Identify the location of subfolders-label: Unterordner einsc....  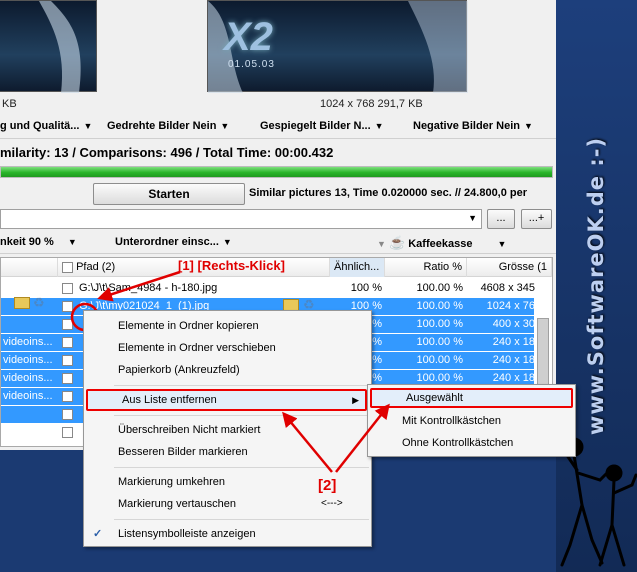
(167, 242).